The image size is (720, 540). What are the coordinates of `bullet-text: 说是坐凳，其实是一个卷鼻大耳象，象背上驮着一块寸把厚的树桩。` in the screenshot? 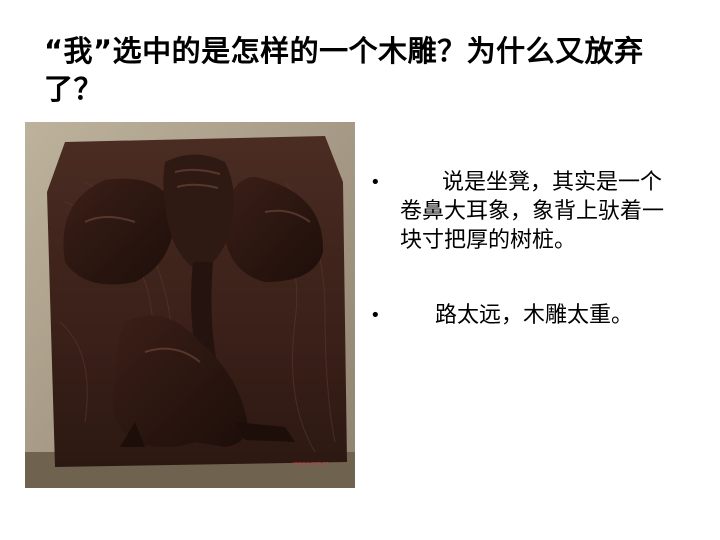 It's located at (532, 211).